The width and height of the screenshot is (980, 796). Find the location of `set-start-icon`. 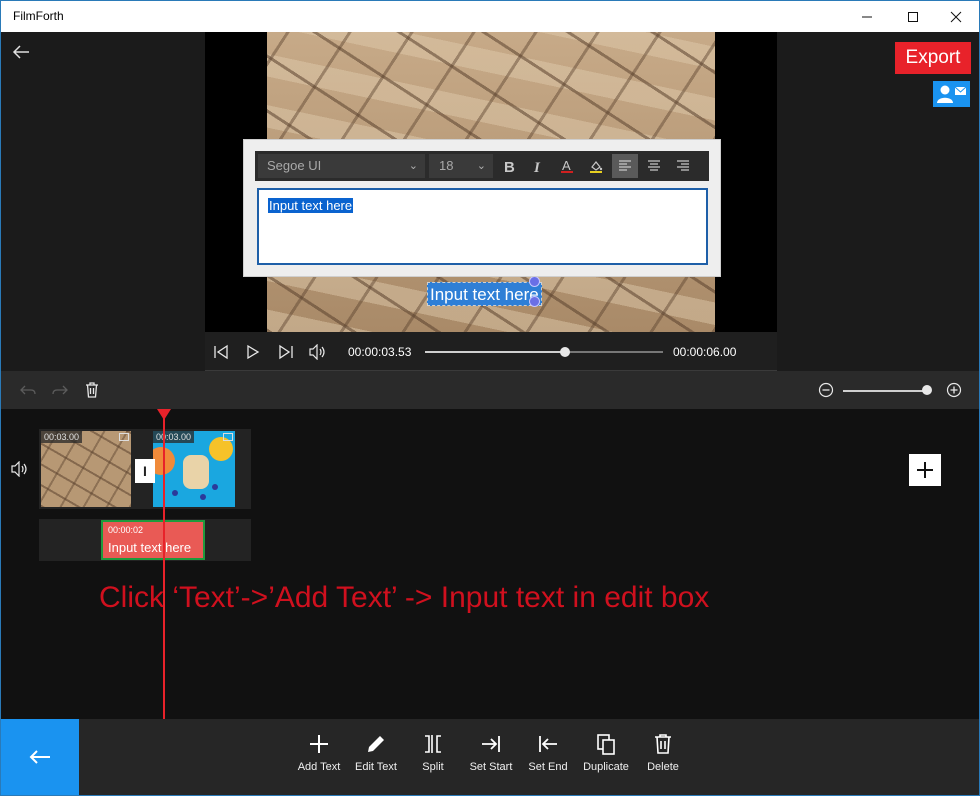

set-start-icon is located at coordinates (491, 744).